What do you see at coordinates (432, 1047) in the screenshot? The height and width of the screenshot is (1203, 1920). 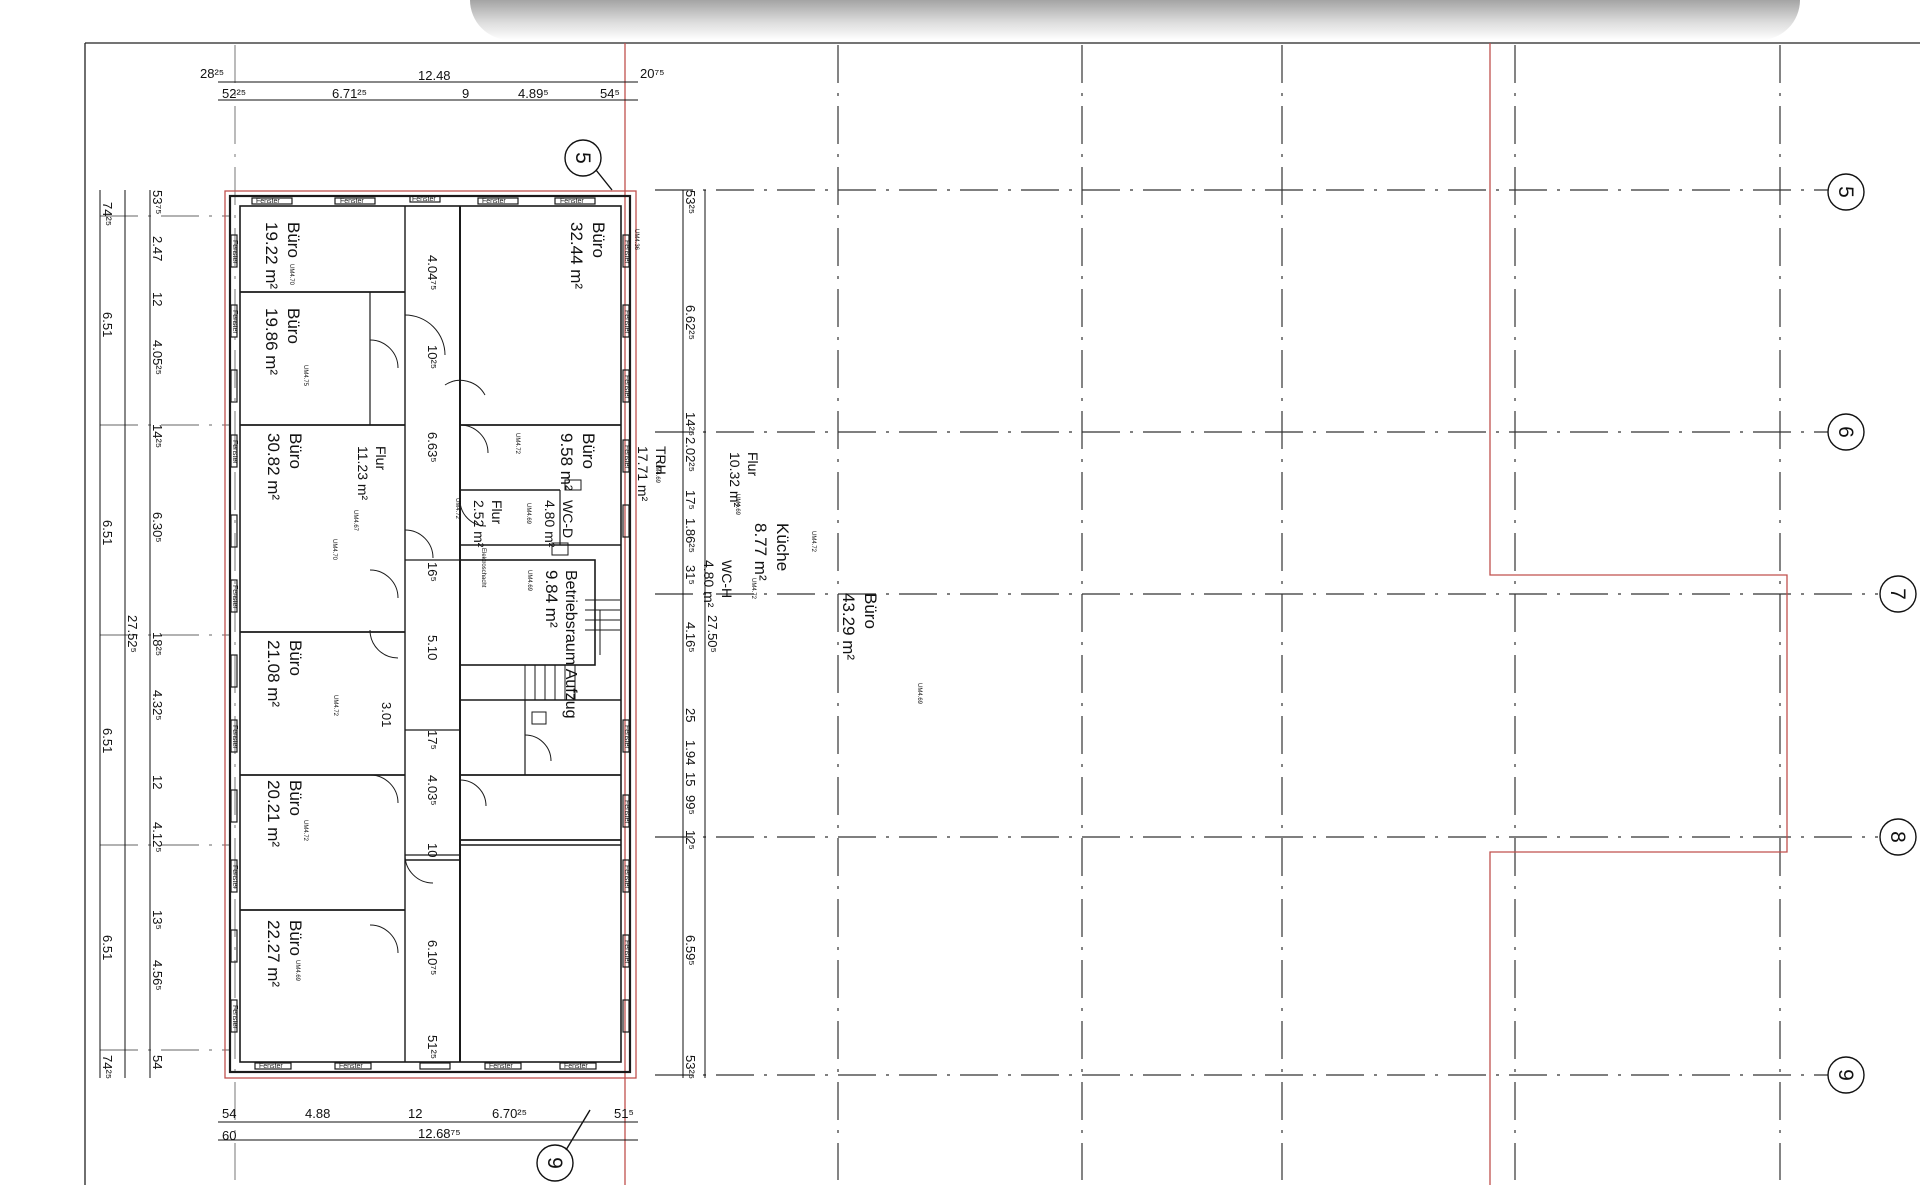 I see `dim-inner-9: 51²⁵` at bounding box center [432, 1047].